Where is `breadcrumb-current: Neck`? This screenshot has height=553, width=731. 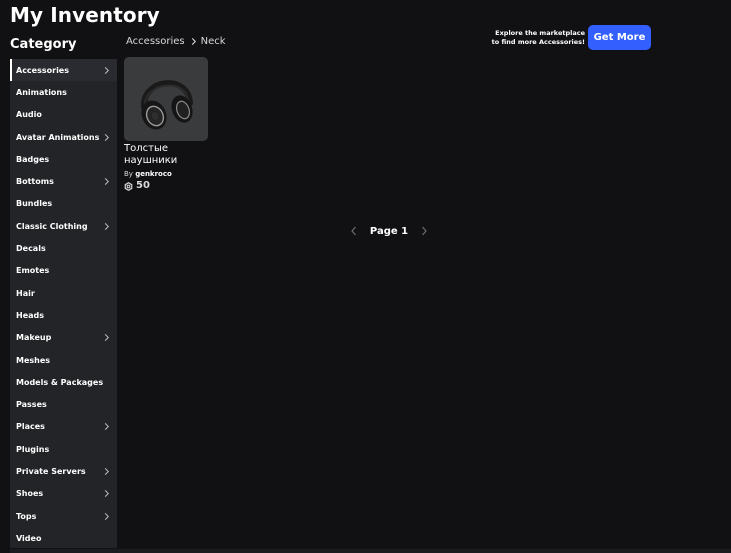 breadcrumb-current: Neck is located at coordinates (213, 41).